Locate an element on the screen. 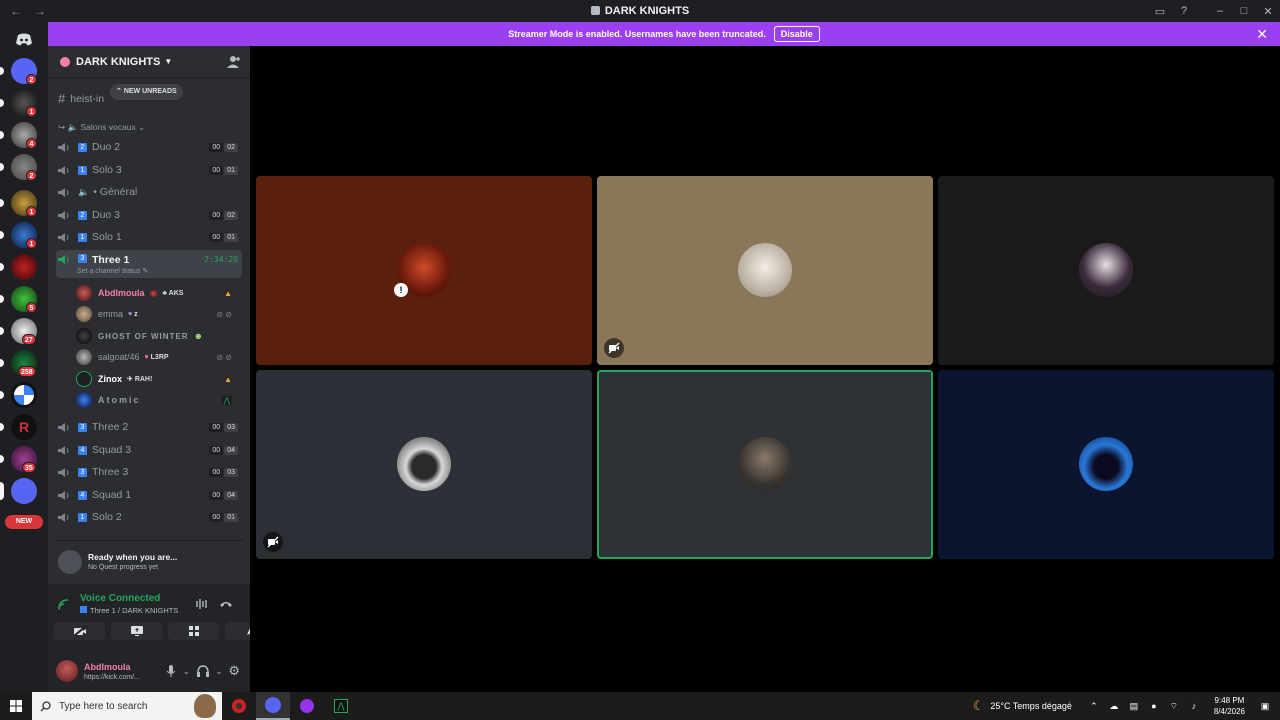 The height and width of the screenshot is (720, 1280). category-label: Salons vocaux is located at coordinates (108, 127).